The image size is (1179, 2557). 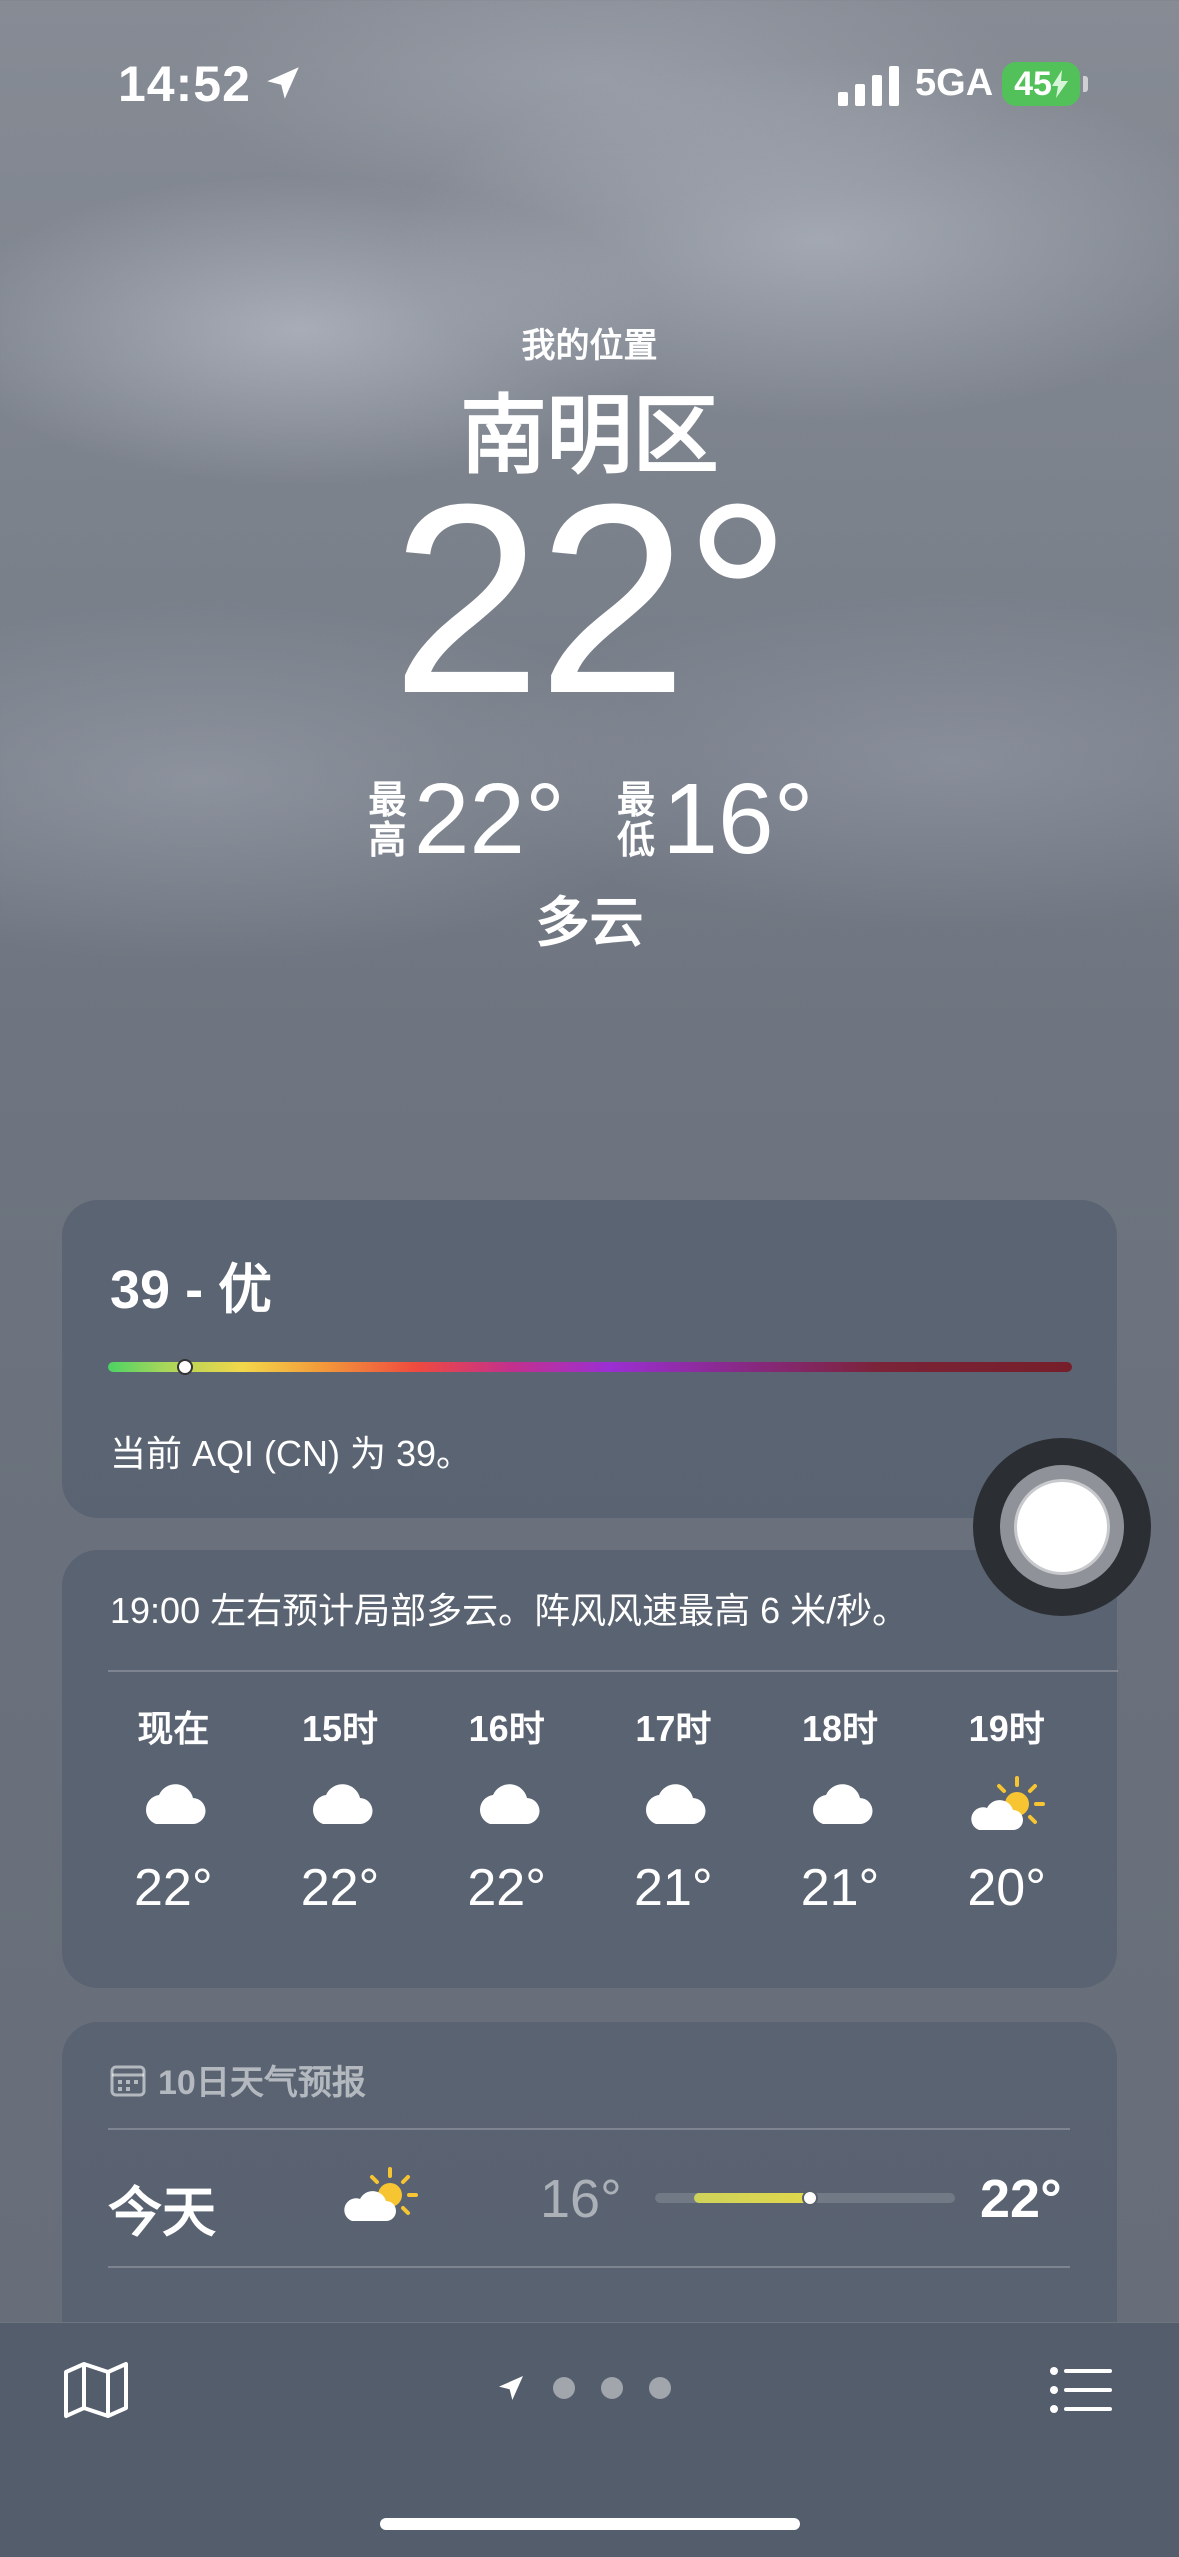 I want to click on hour-label: 15时, so click(x=340, y=1728).